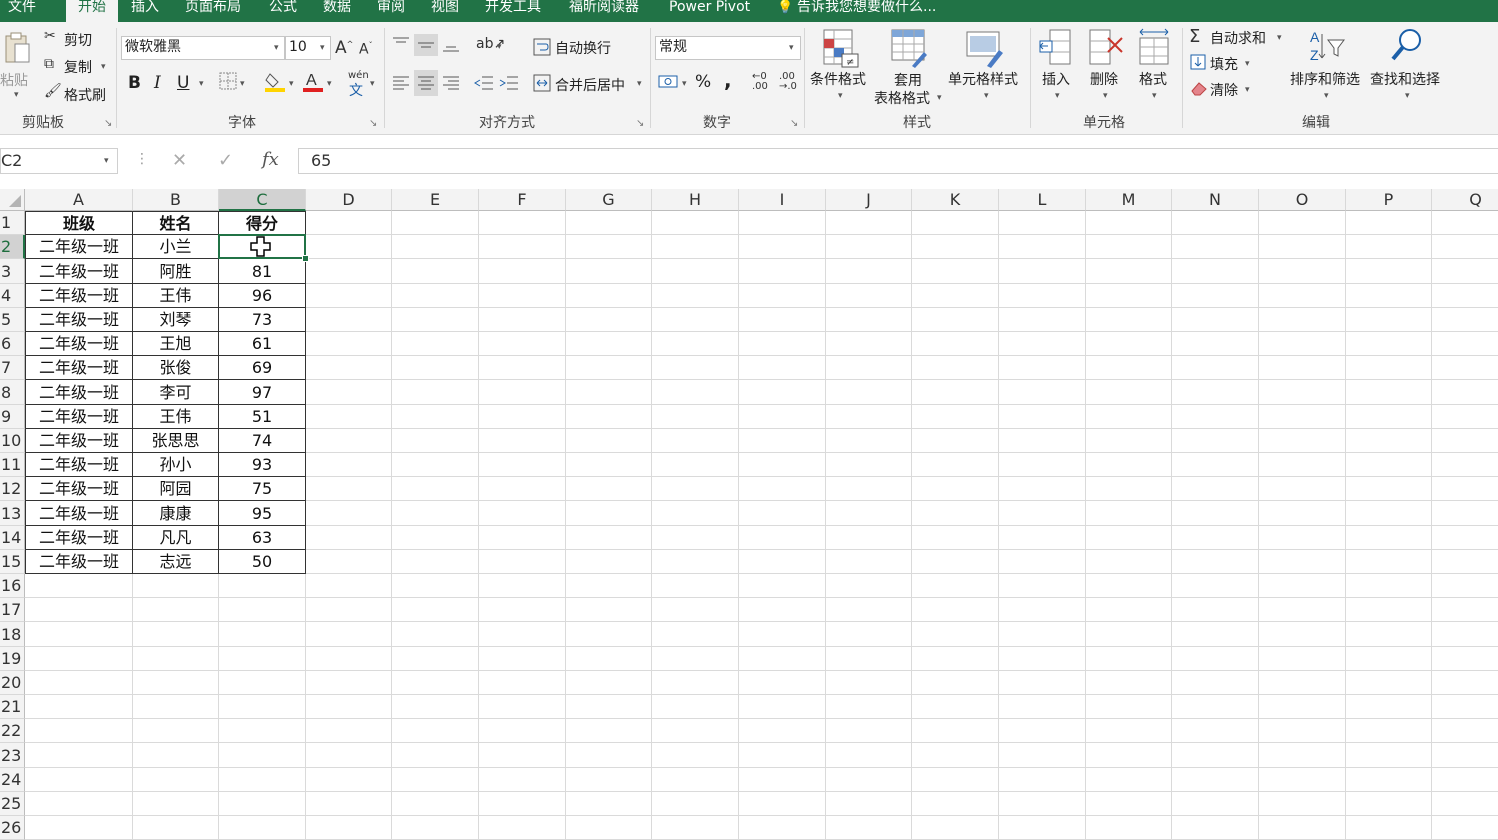 The height and width of the screenshot is (840, 1498). What do you see at coordinates (1215, 200) in the screenshot?
I see `column-header-n: N` at bounding box center [1215, 200].